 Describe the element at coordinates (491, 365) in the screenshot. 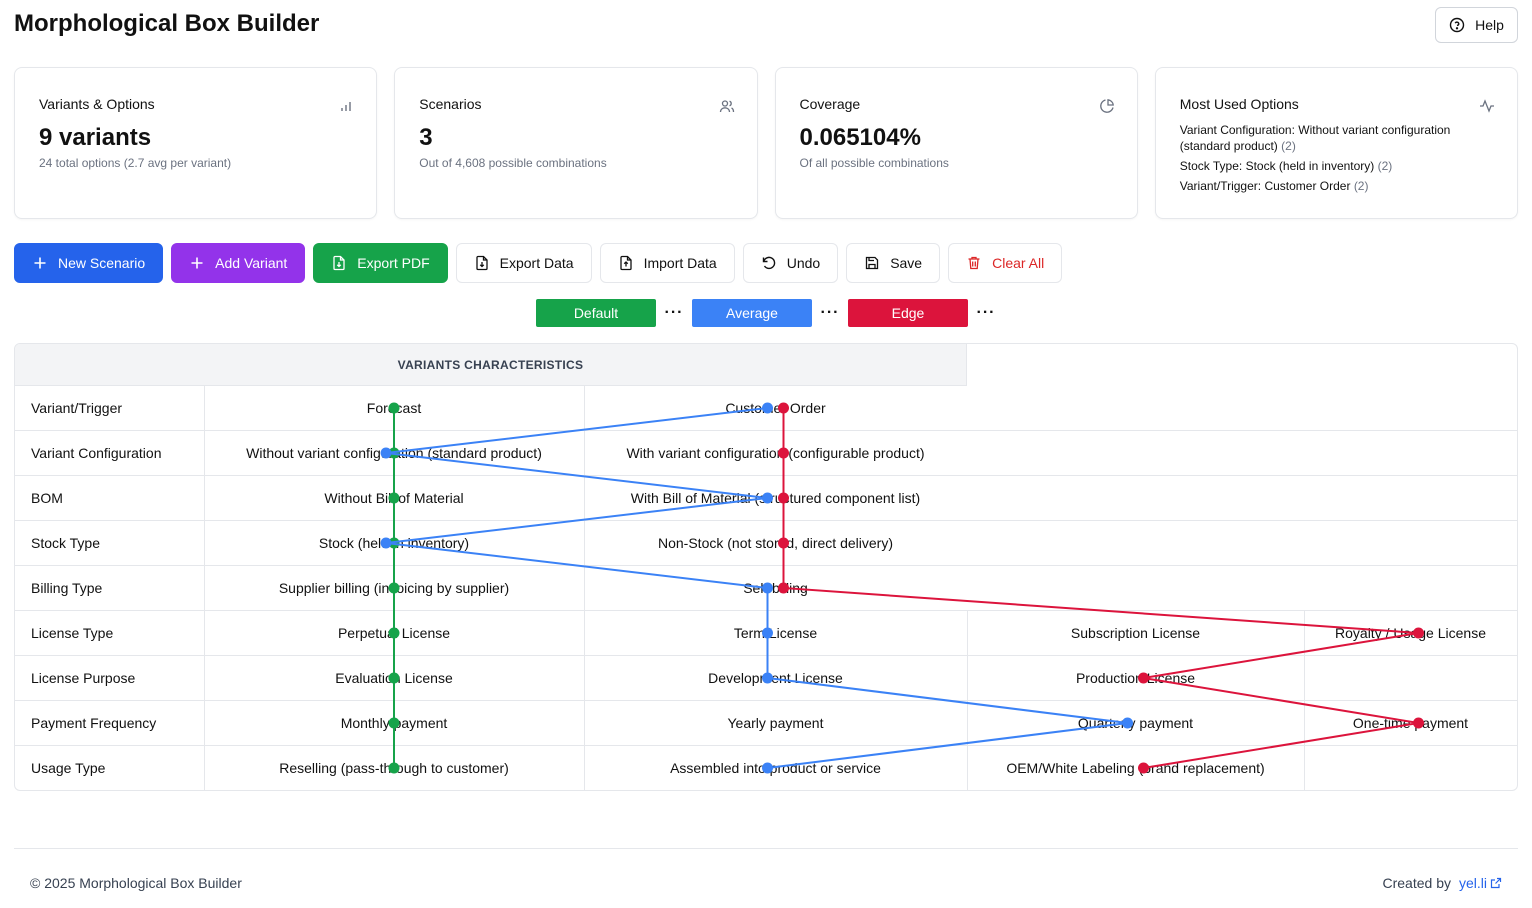

I see `box-header: VARIANTS CHARACTERISTICS` at that location.